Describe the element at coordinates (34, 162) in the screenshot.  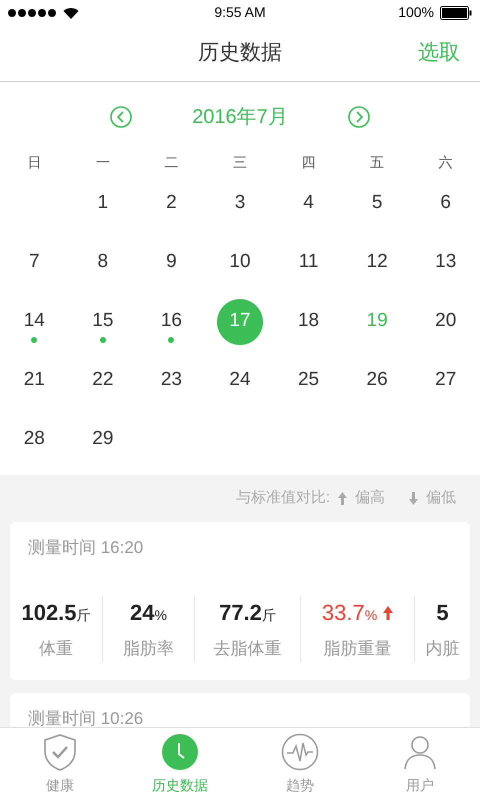
I see `weekday-label: 日` at that location.